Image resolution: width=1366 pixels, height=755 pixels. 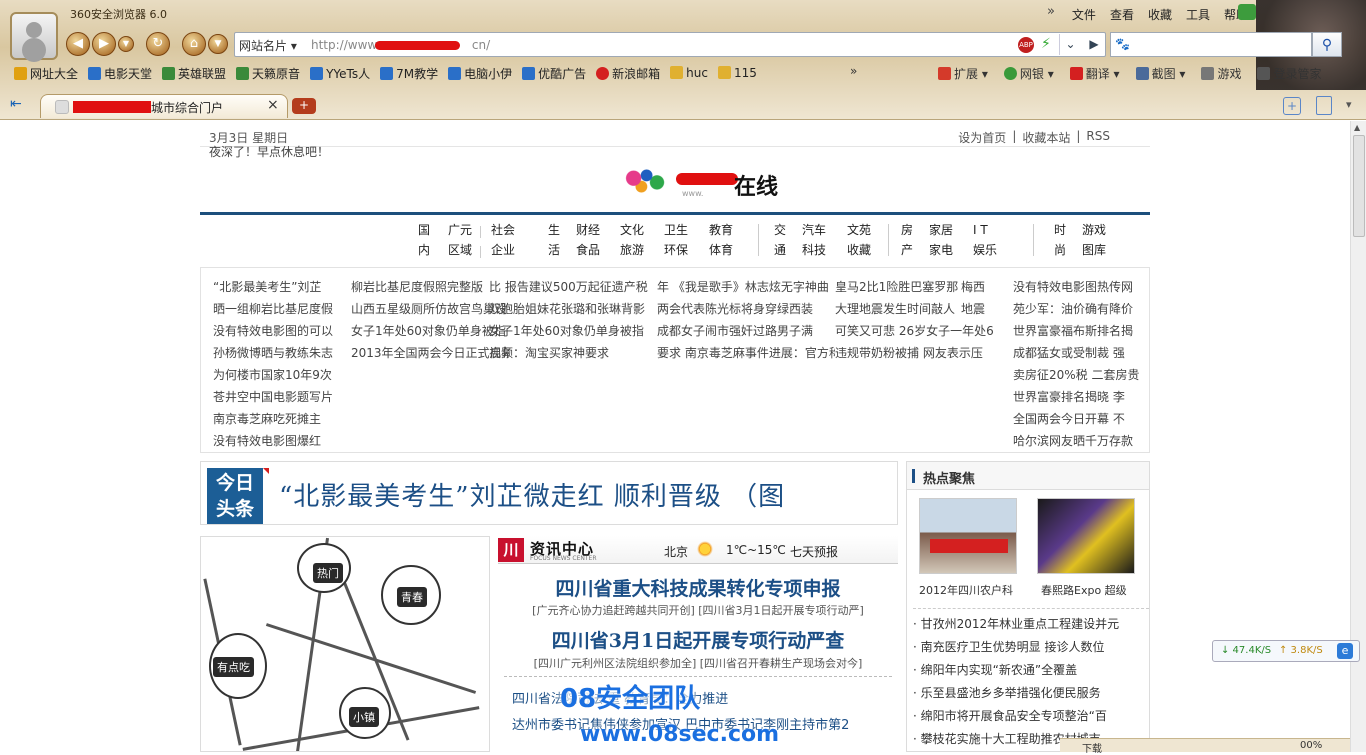 What do you see at coordinates (1122, 14) in the screenshot?
I see `menu-view: 查看` at bounding box center [1122, 14].